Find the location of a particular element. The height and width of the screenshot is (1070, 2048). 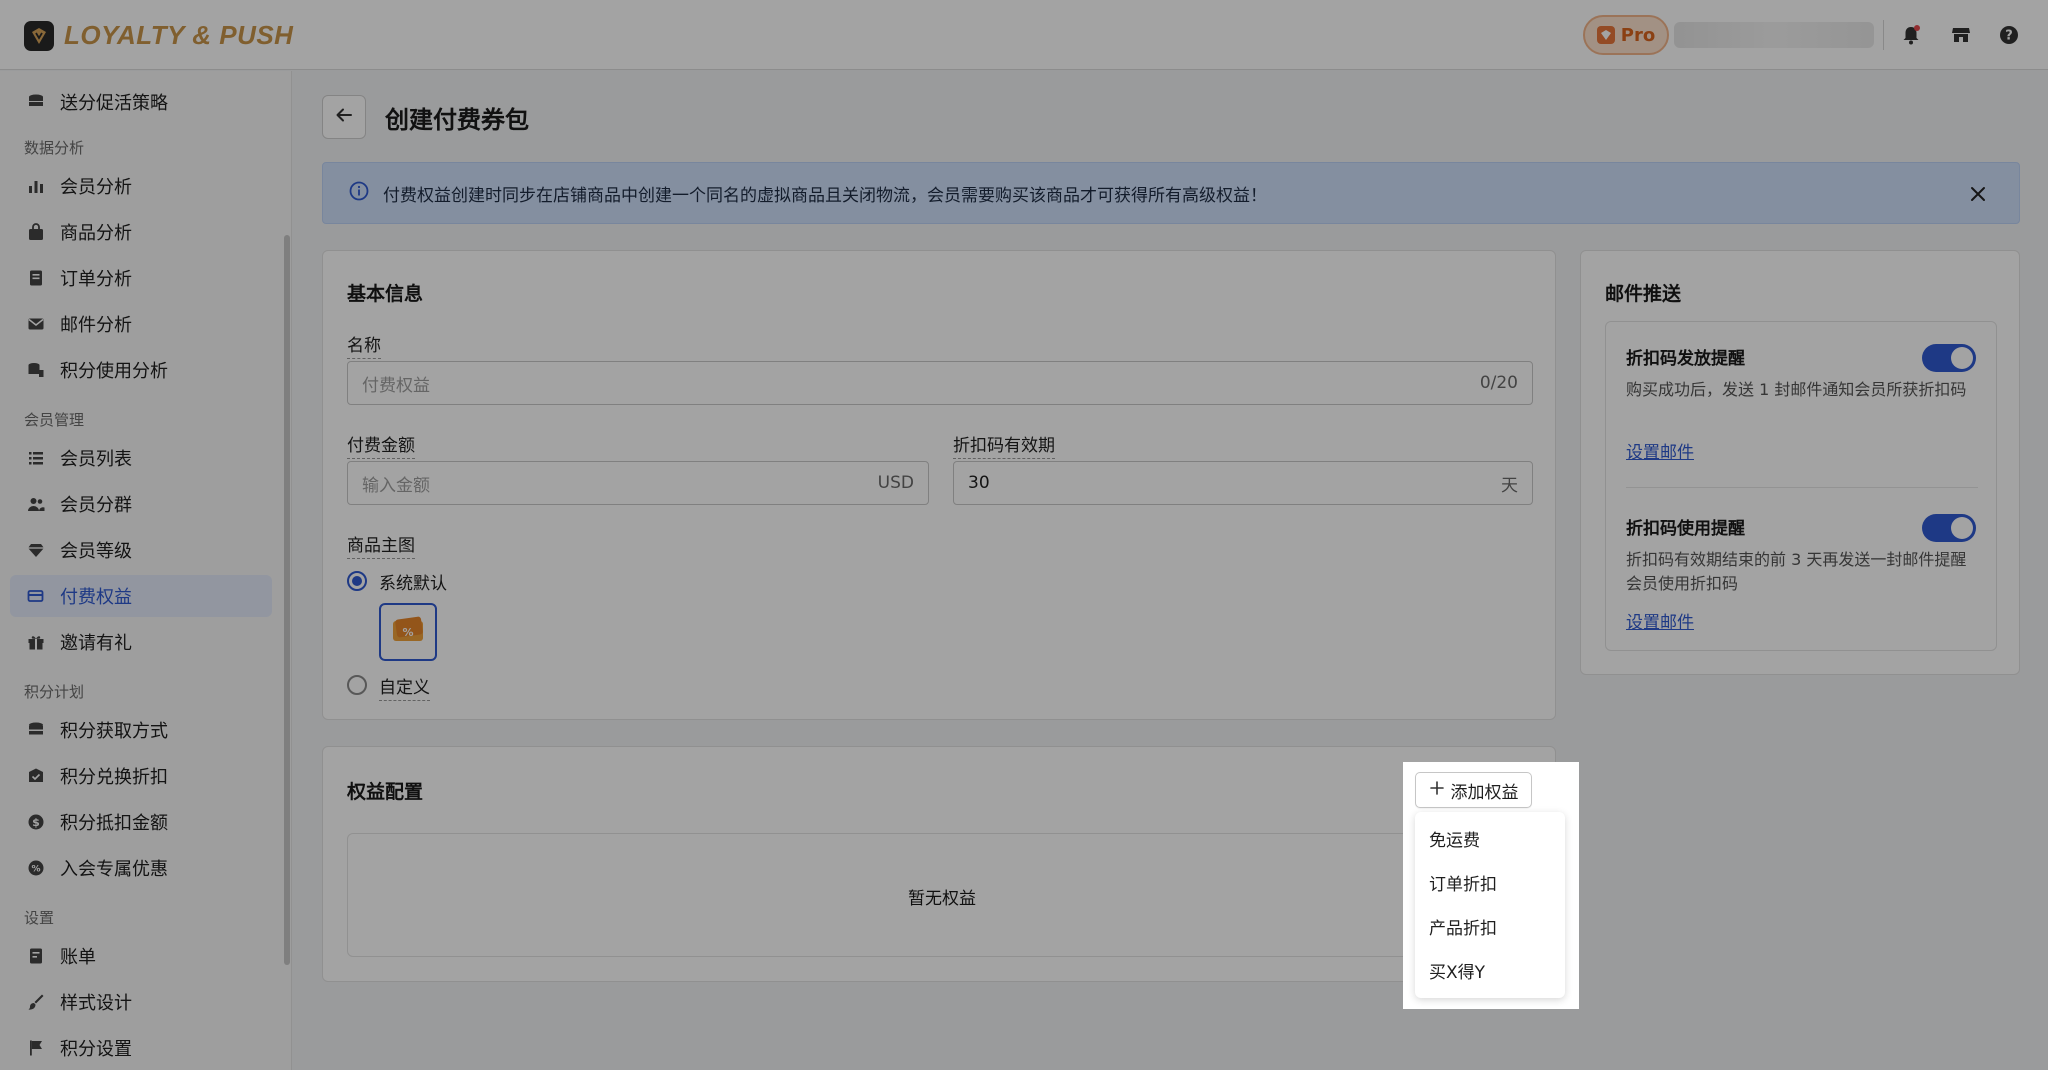

add-benefit-label: 添加权益 is located at coordinates (1484, 792).